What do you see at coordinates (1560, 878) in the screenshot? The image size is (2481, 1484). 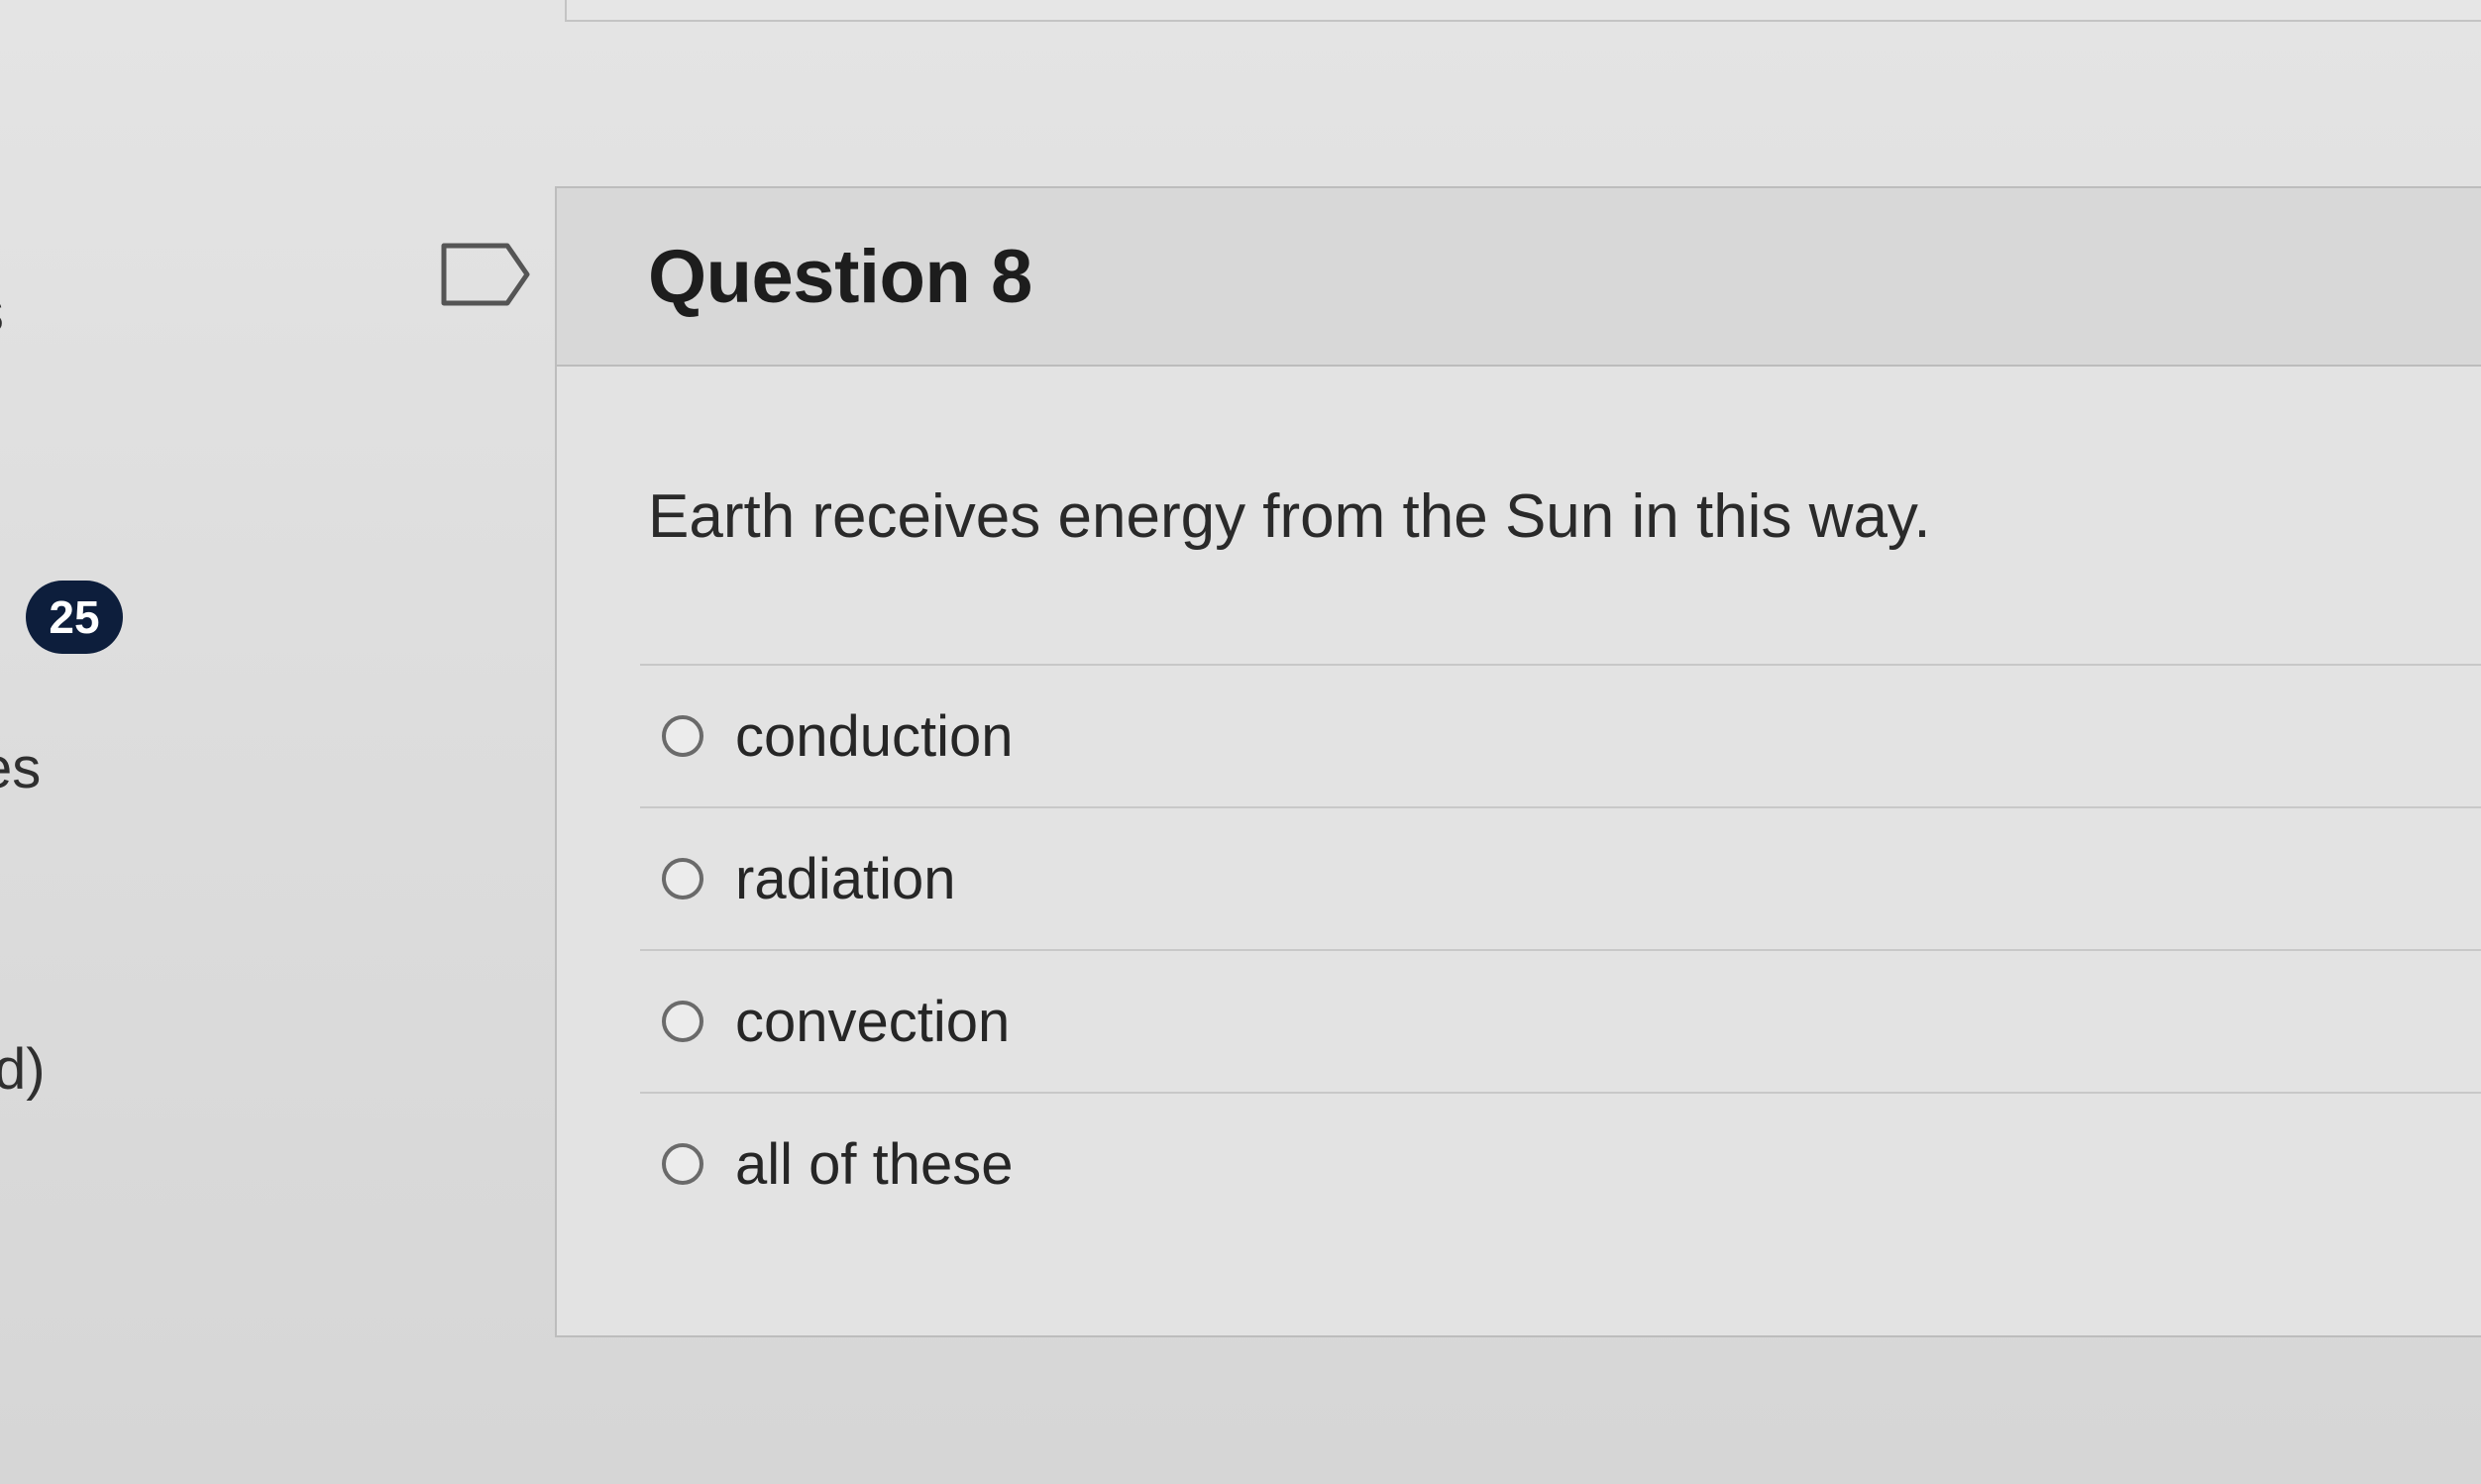 I see `answer-option-radiation: radiation` at bounding box center [1560, 878].